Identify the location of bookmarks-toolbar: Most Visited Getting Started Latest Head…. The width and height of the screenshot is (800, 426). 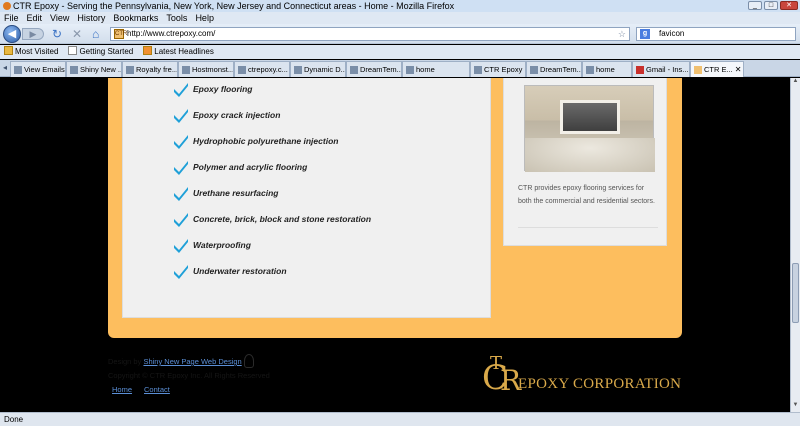
(400, 52).